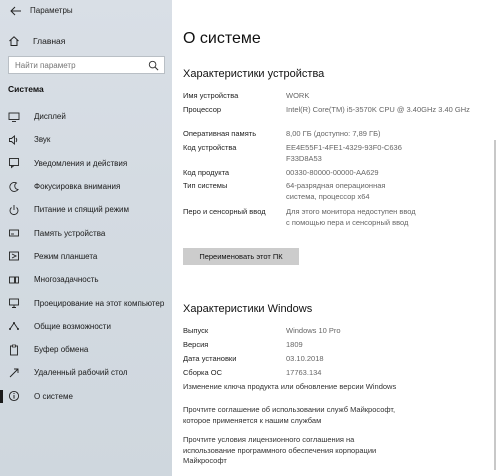 Image resolution: width=500 pixels, height=476 pixels. What do you see at coordinates (14, 396) in the screenshot?
I see `info-icon` at bounding box center [14, 396].